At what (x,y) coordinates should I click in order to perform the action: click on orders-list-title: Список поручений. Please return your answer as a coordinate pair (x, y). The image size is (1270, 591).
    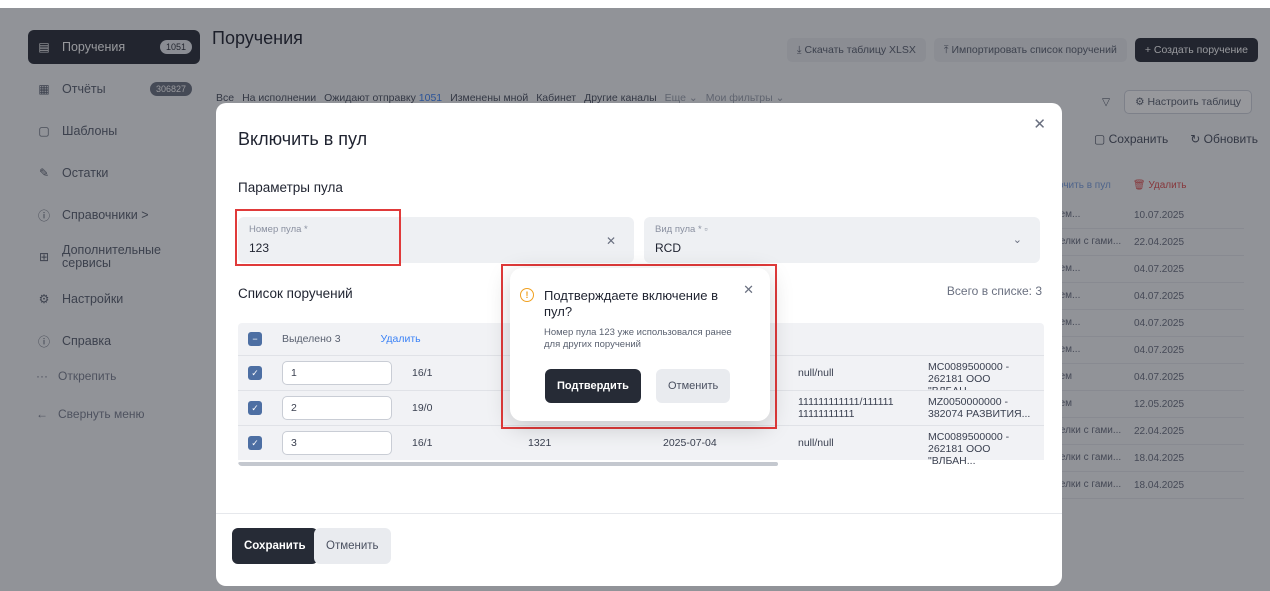
    Looking at the image, I should click on (295, 293).